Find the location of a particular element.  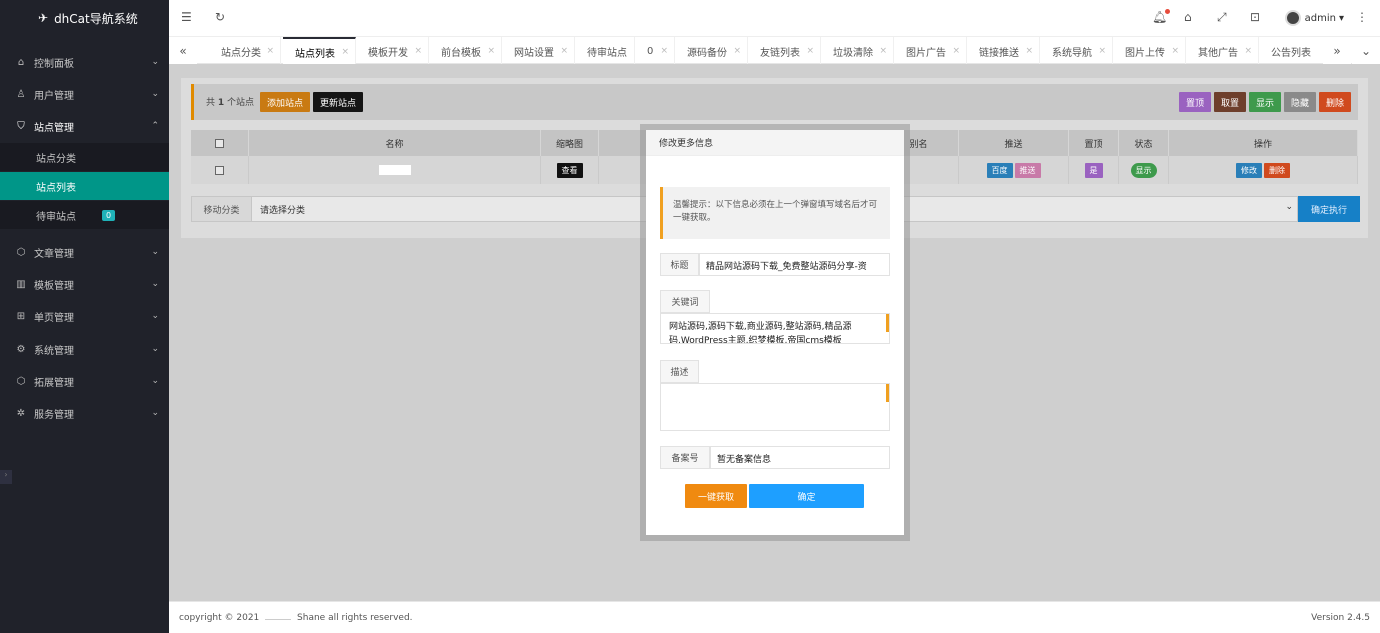

sidebar-subitem-site-list: 站点列表 is located at coordinates (84, 186).